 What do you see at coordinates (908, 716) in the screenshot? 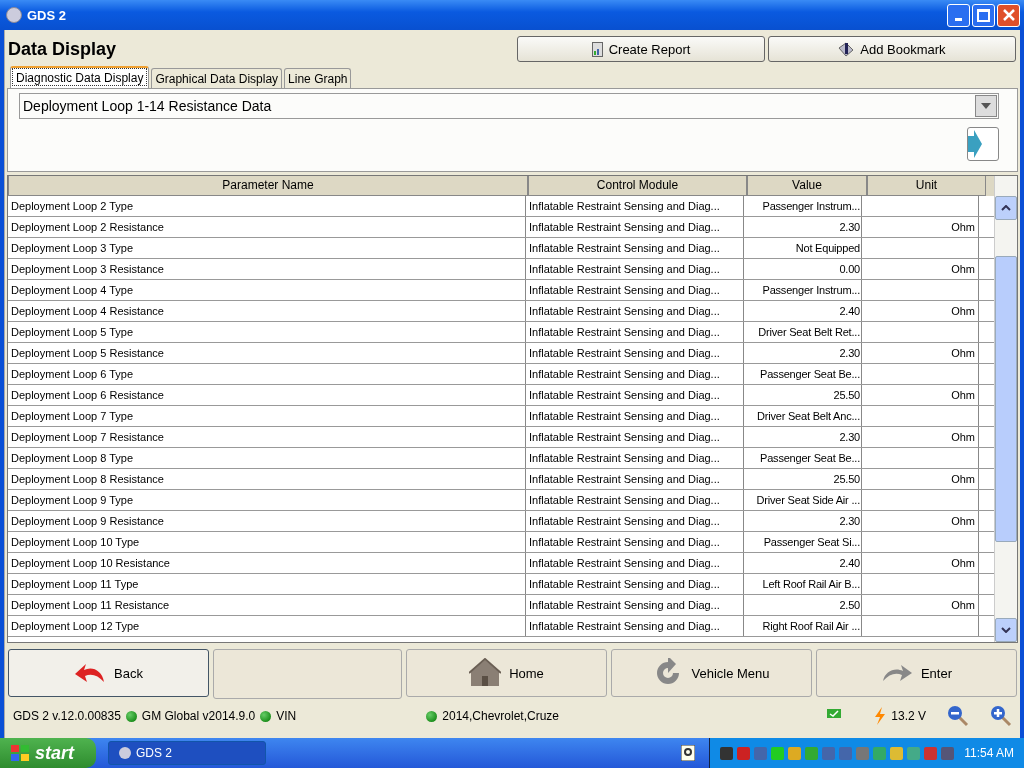
I see `voltage-label: 13.2 V` at bounding box center [908, 716].